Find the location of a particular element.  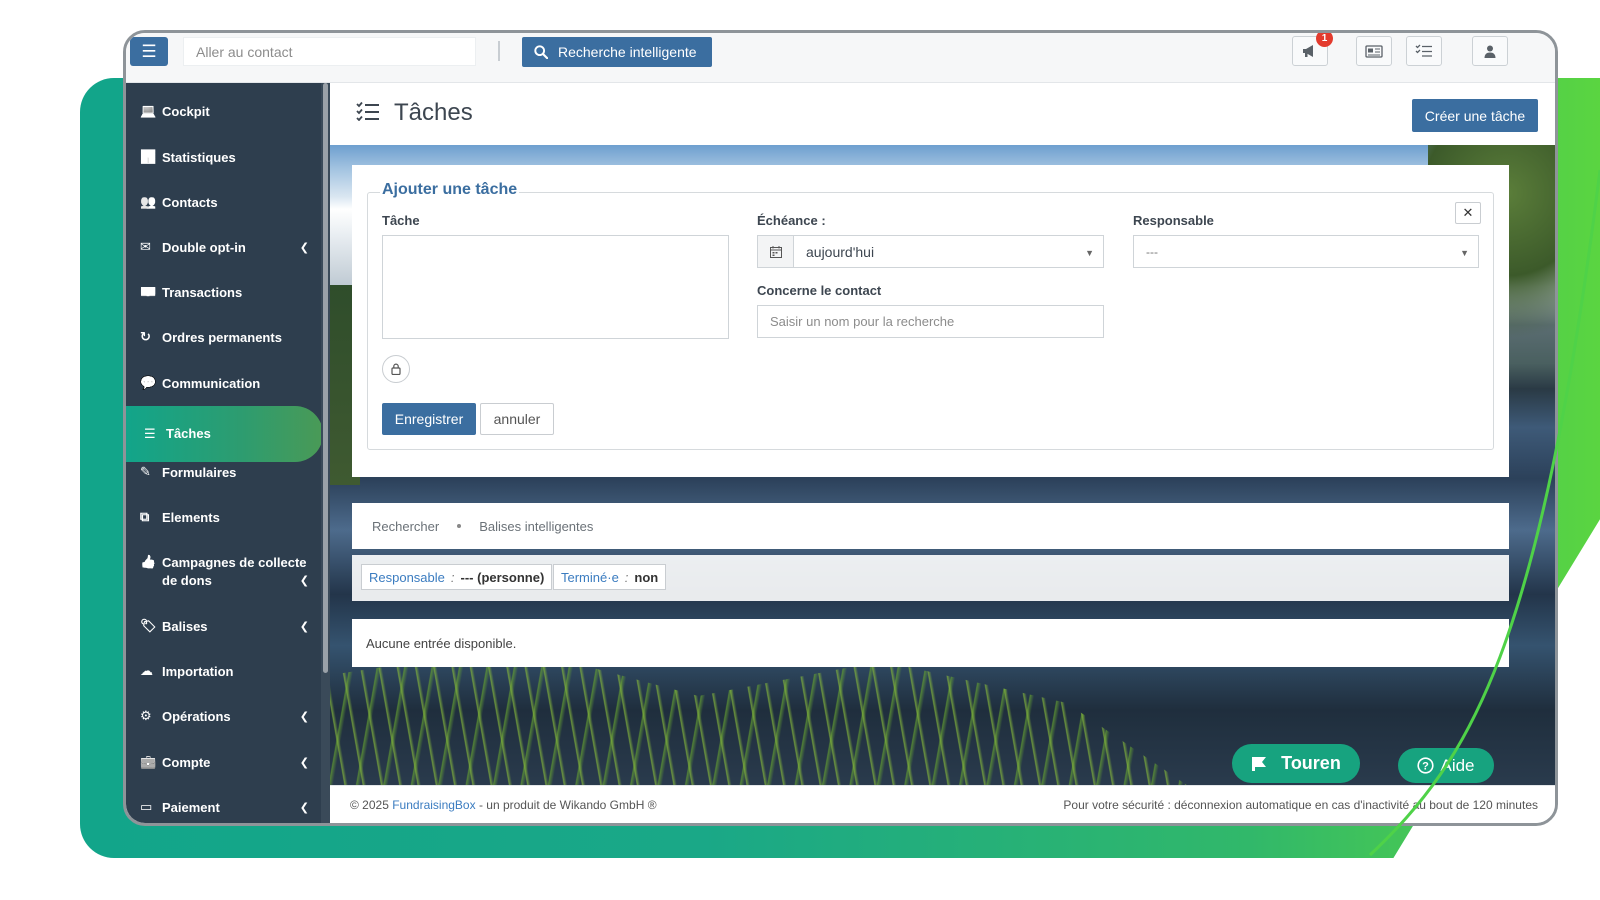

sidebar-item-formulaires: ✎ Formulaires is located at coordinates (223, 473).